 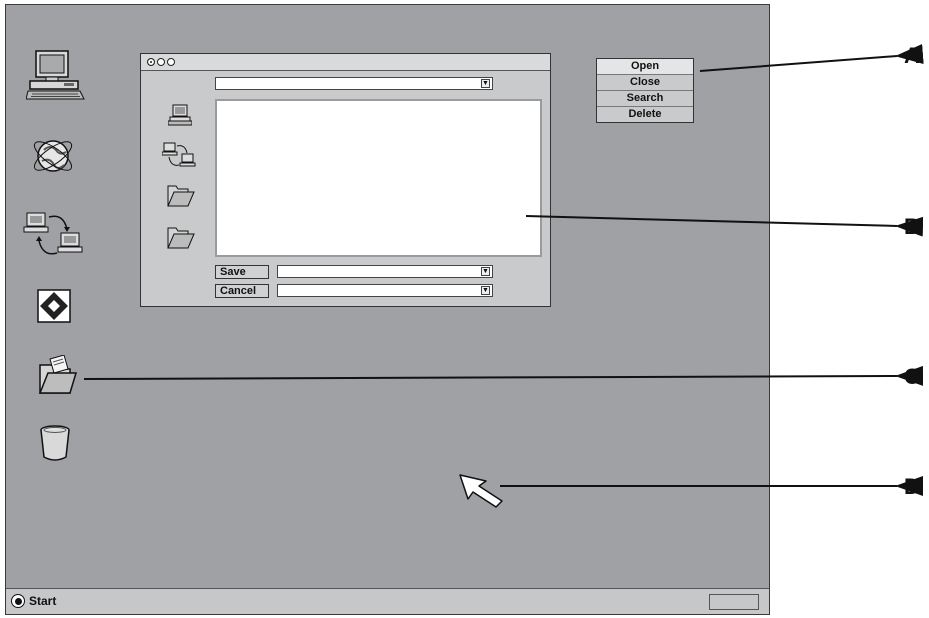 What do you see at coordinates (378, 178) in the screenshot?
I see `file-list-area` at bounding box center [378, 178].